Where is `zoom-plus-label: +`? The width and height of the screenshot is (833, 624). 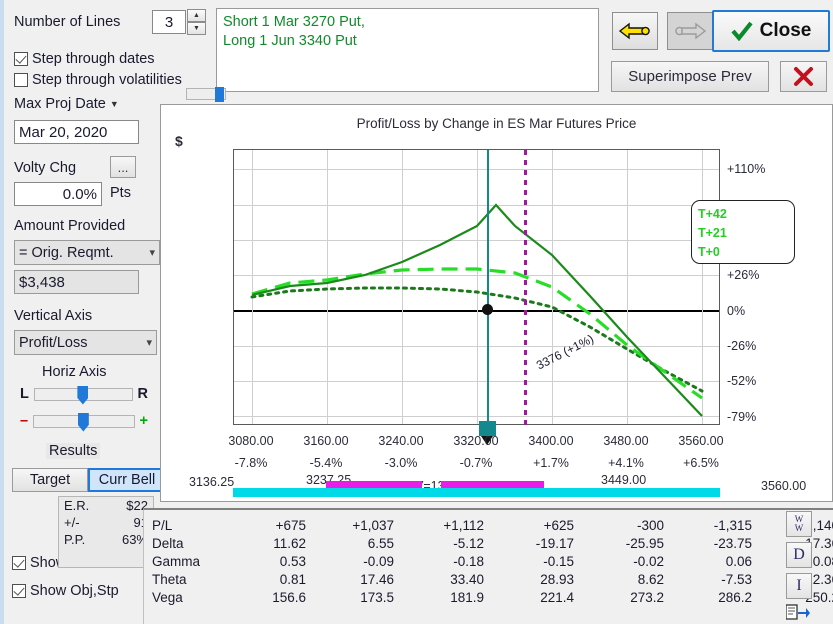
zoom-plus-label: + is located at coordinates (143, 421).